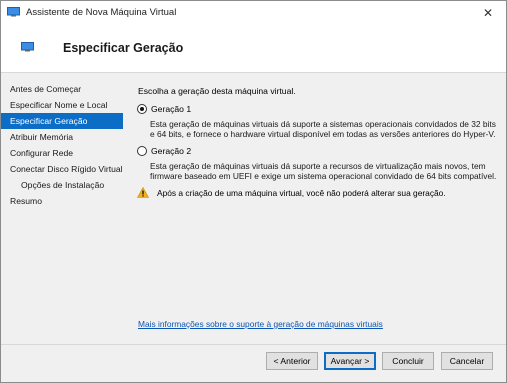 The width and height of the screenshot is (507, 383). What do you see at coordinates (62, 89) in the screenshot?
I see `nav-item-antes-de-comecar: Antes de Começar` at bounding box center [62, 89].